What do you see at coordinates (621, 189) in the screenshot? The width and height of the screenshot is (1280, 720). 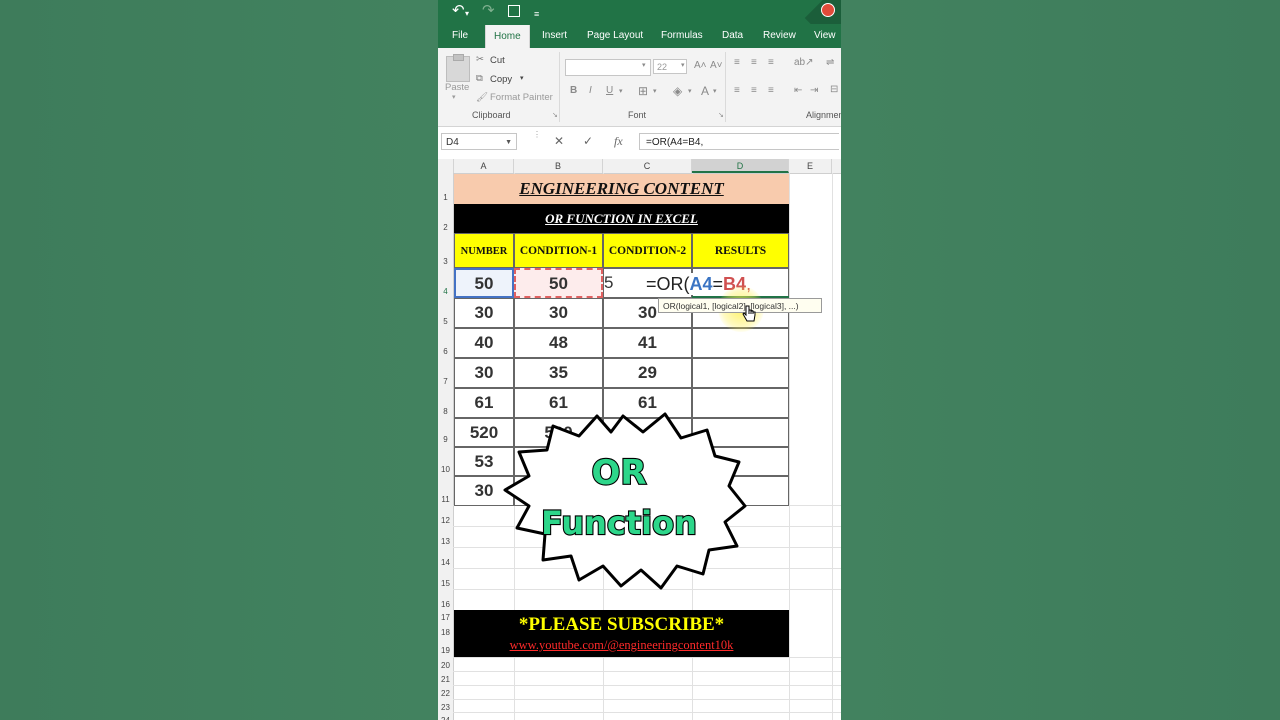 I see `sheet-title: ENGINEERING CONTENT` at bounding box center [621, 189].